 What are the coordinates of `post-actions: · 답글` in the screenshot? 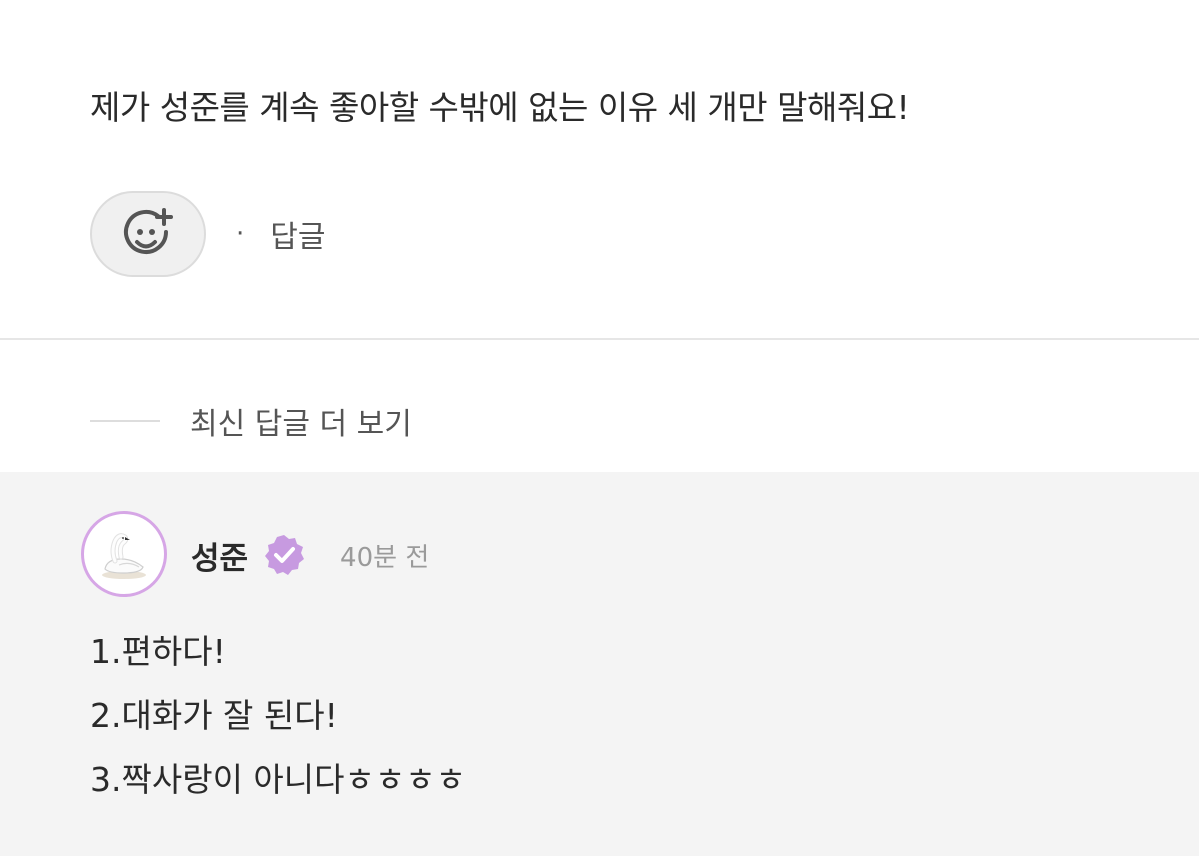 It's located at (207, 234).